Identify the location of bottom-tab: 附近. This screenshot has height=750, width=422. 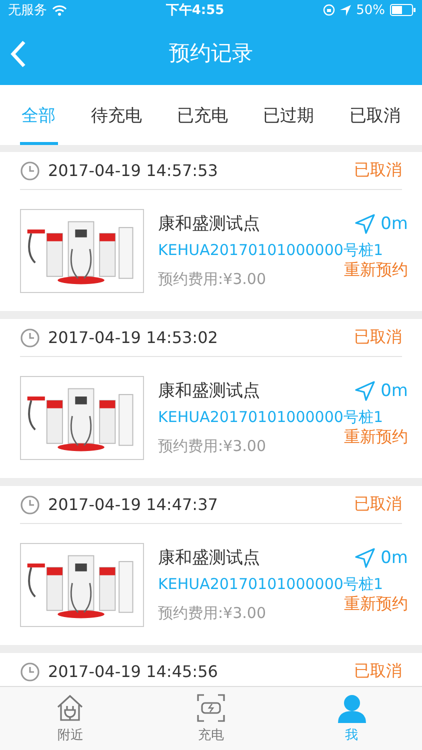
(70, 718).